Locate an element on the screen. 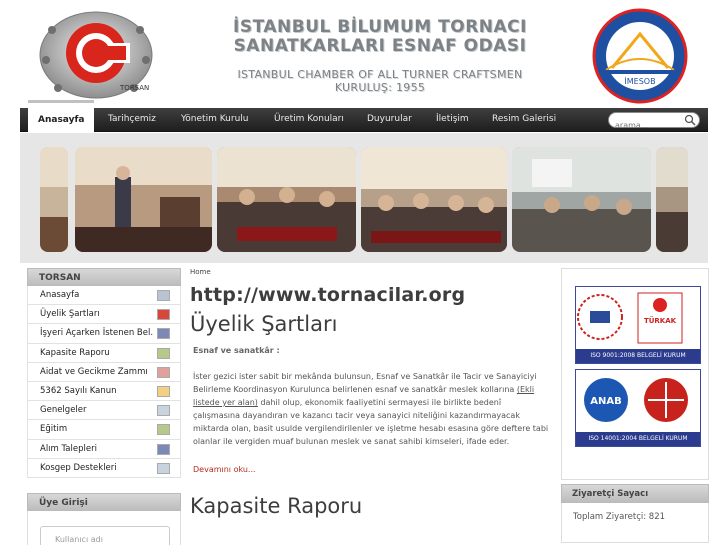  nav-tab-duyurular: Duyurular is located at coordinates (389, 120).